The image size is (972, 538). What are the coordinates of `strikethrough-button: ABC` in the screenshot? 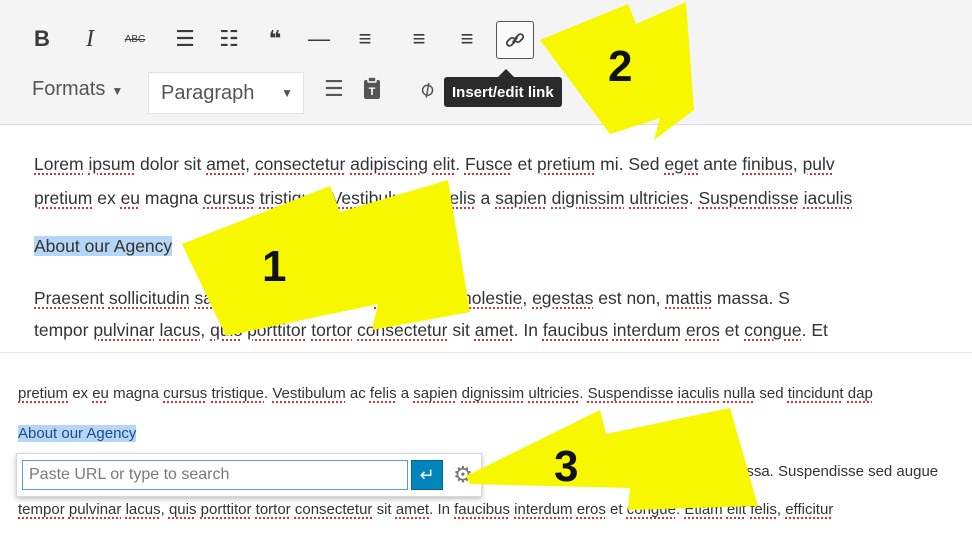 It's located at (135, 39).